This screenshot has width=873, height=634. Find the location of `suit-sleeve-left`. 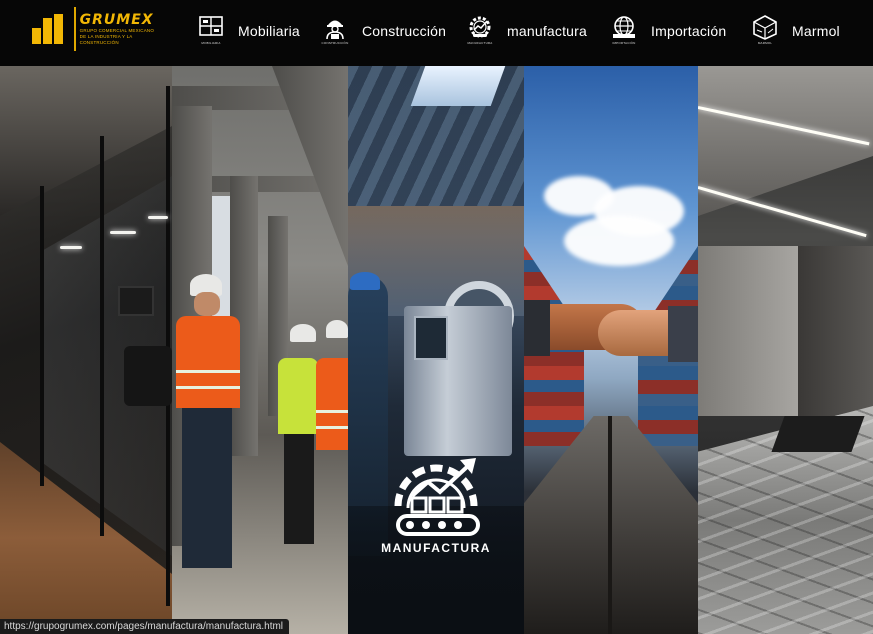

suit-sleeve-left is located at coordinates (537, 328).